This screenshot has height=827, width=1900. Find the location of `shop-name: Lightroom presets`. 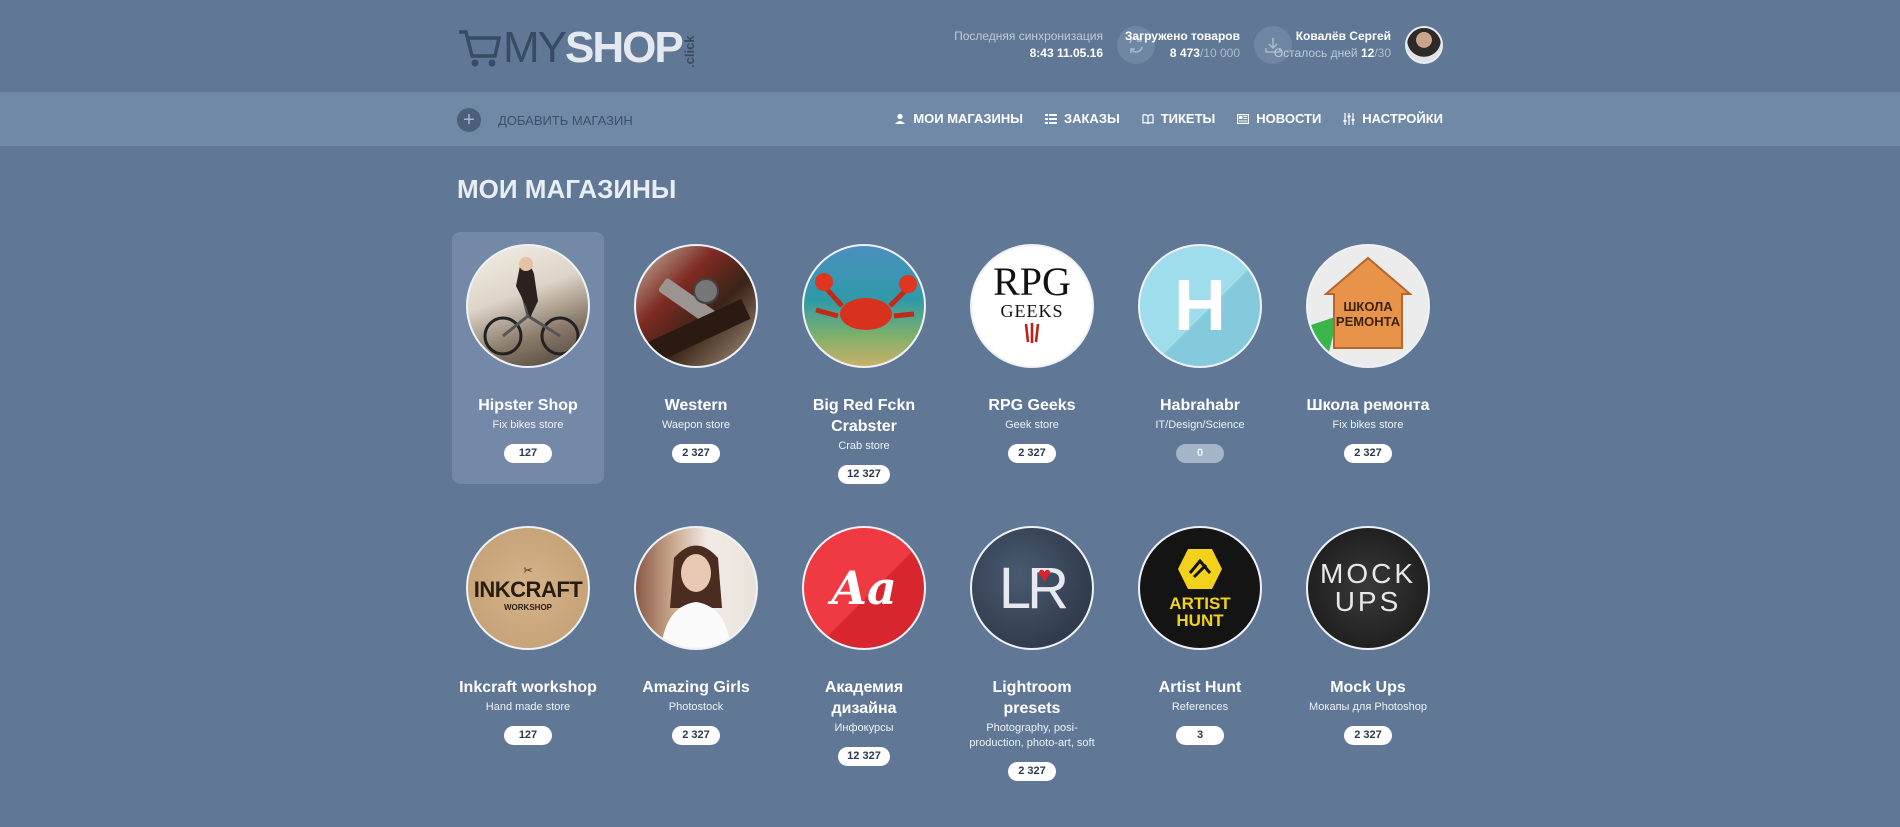

shop-name: Lightroom presets is located at coordinates (1032, 698).